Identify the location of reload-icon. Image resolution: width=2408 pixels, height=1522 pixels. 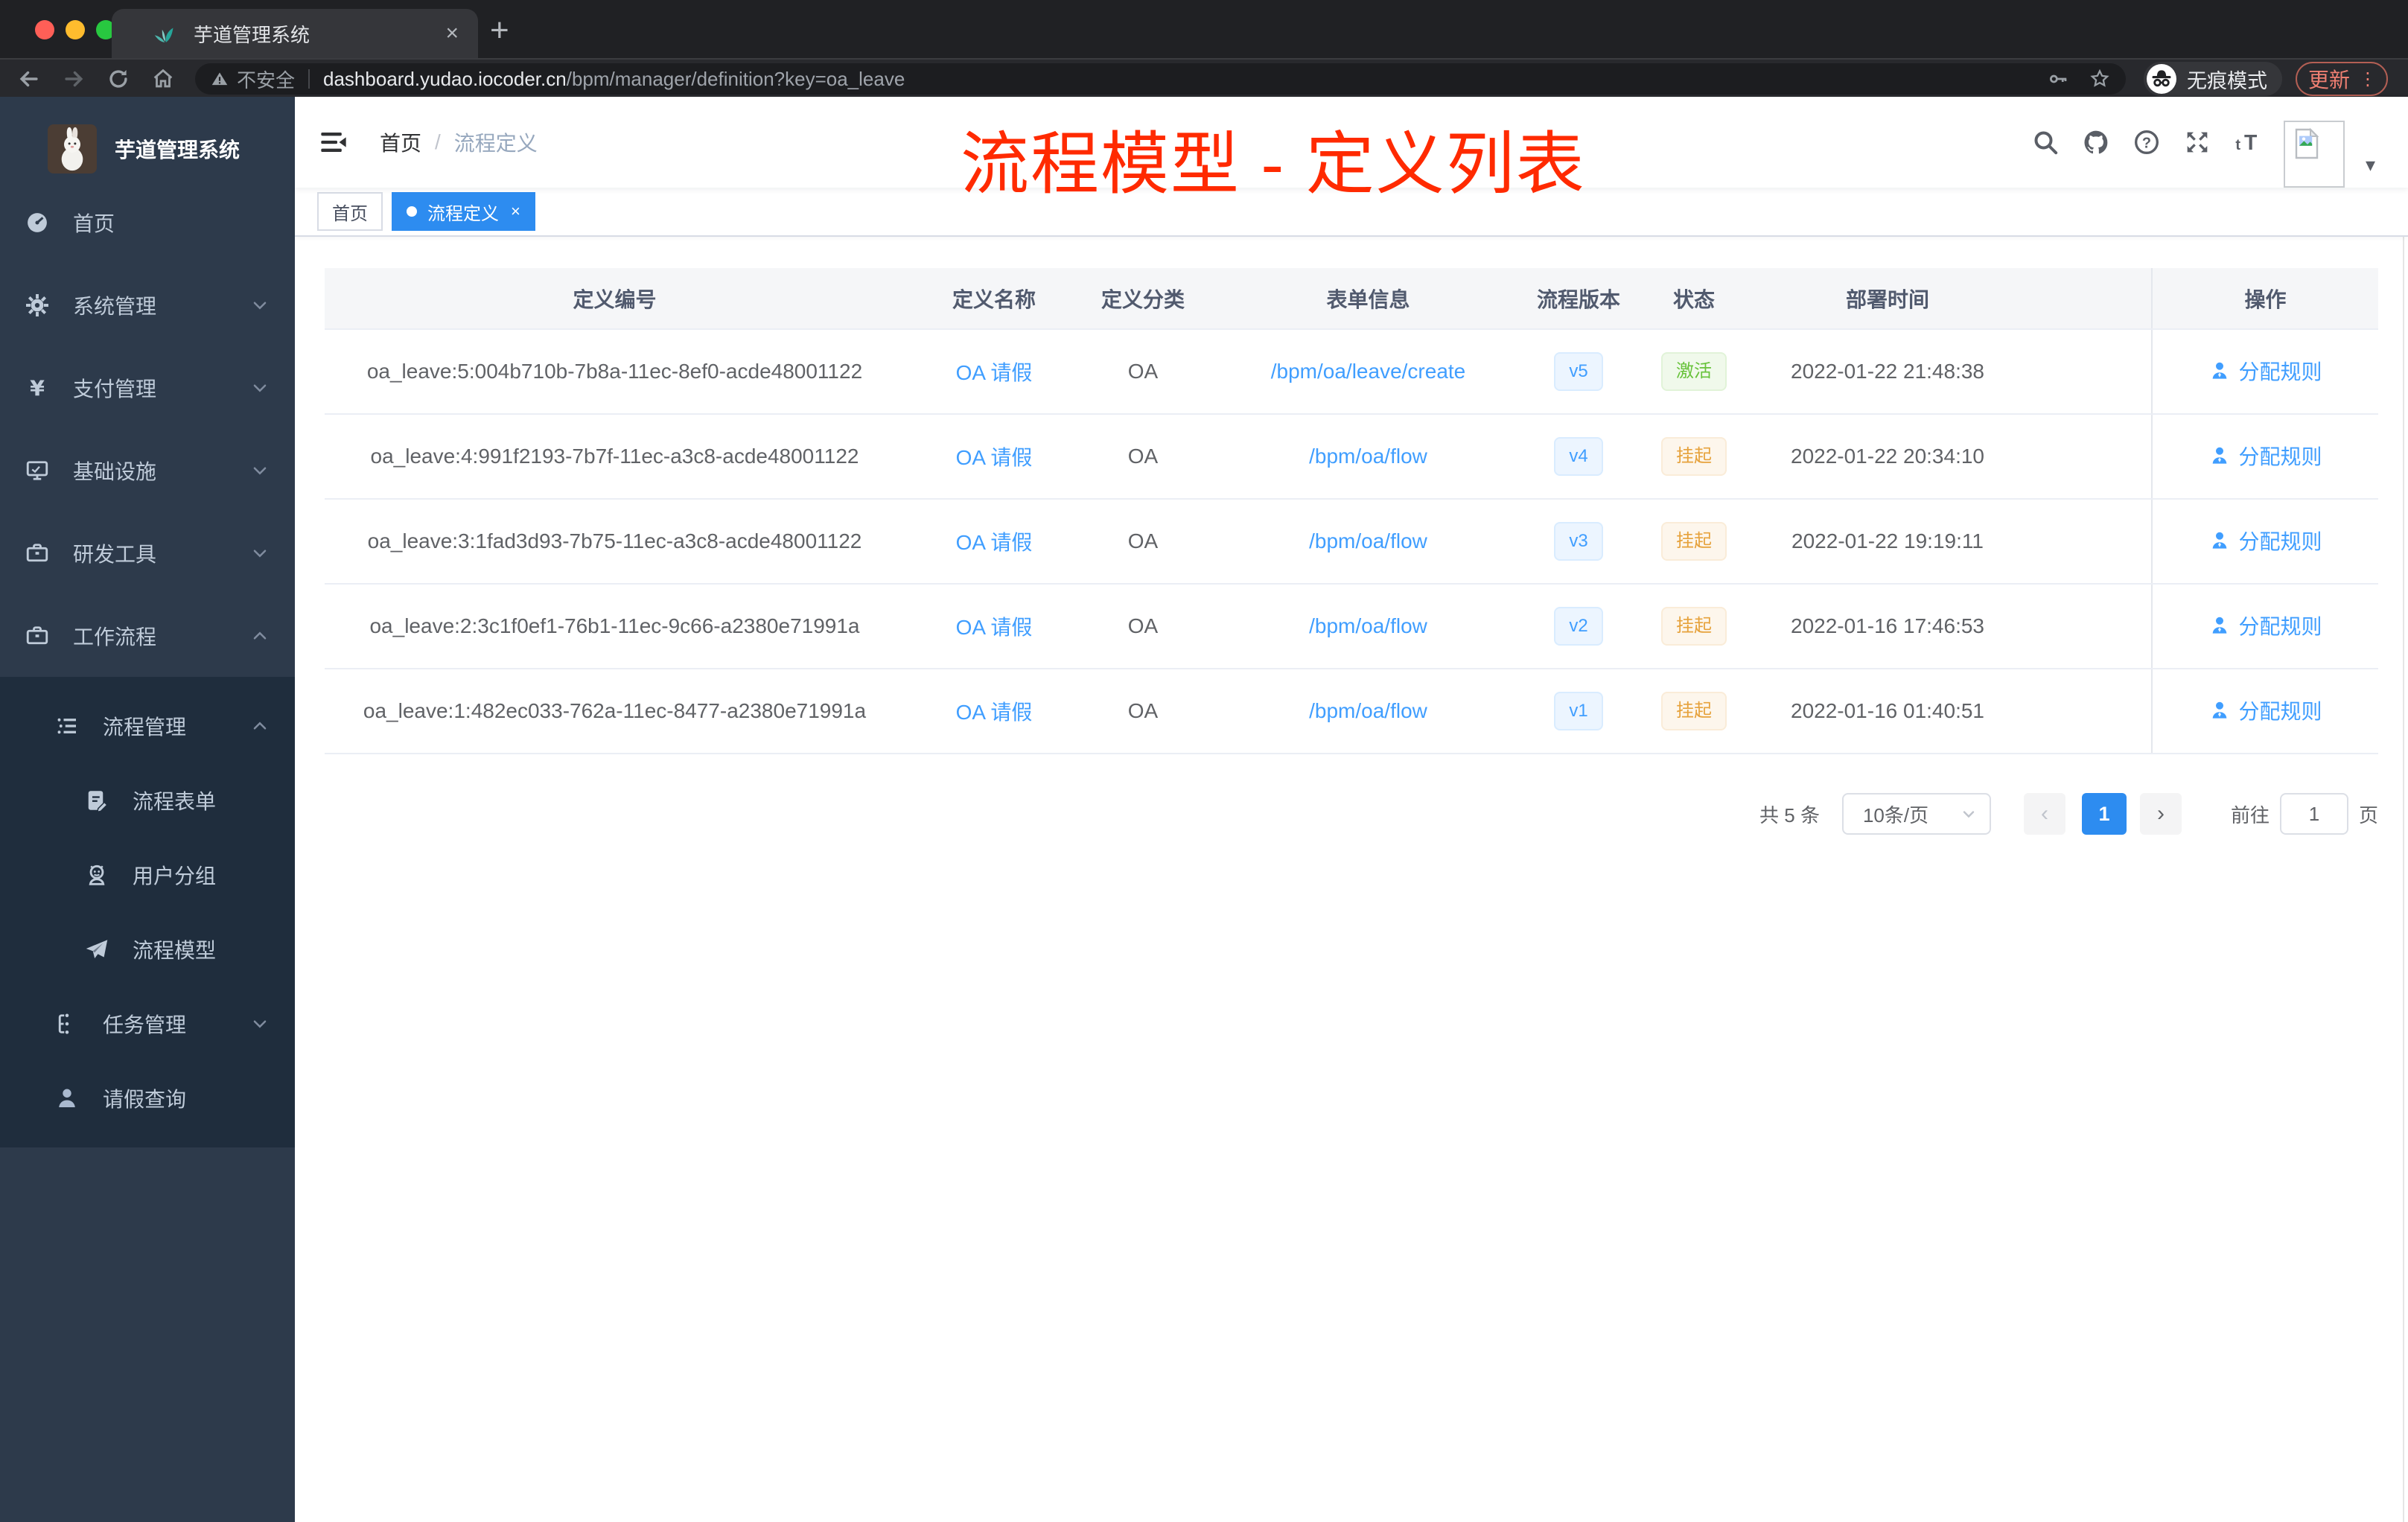
(118, 79).